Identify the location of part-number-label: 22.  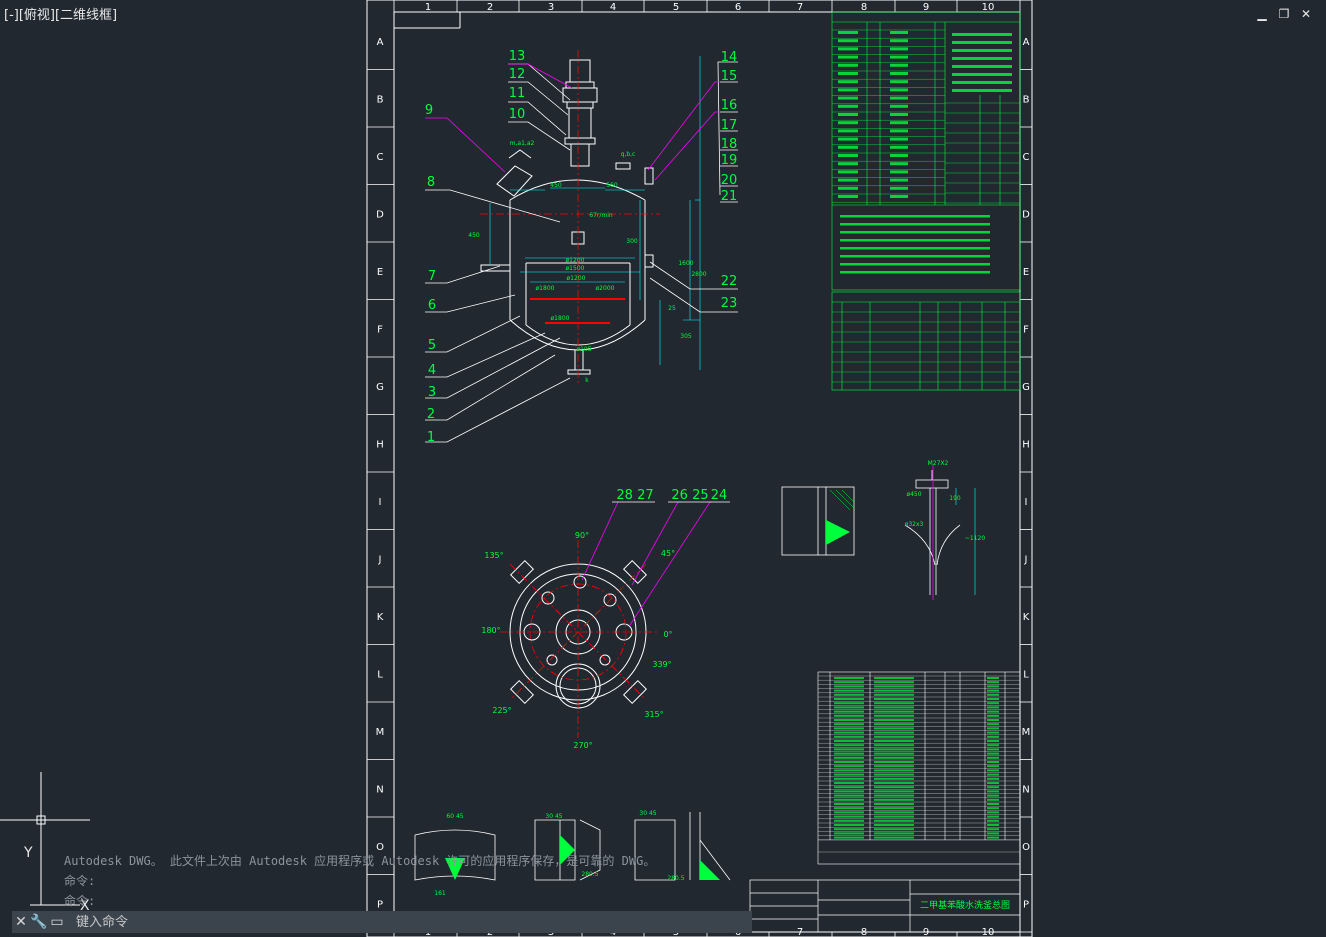
(729, 281).